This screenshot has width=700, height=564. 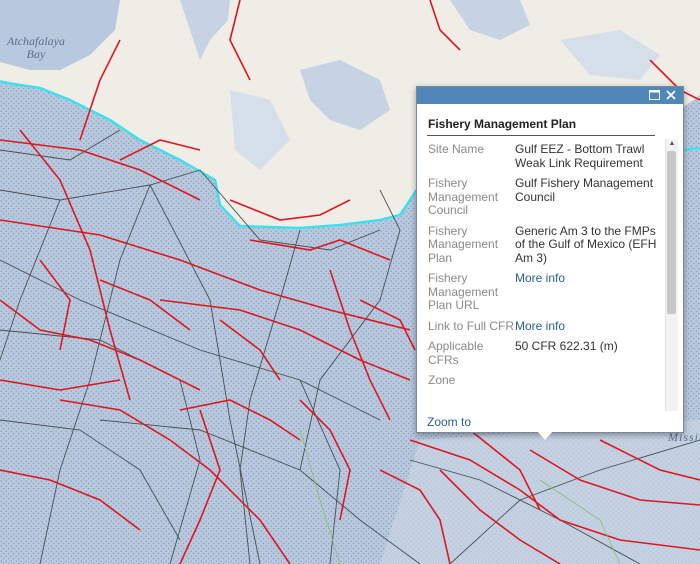 I want to click on attribute-label: Applicable CFRs, so click(x=456, y=353).